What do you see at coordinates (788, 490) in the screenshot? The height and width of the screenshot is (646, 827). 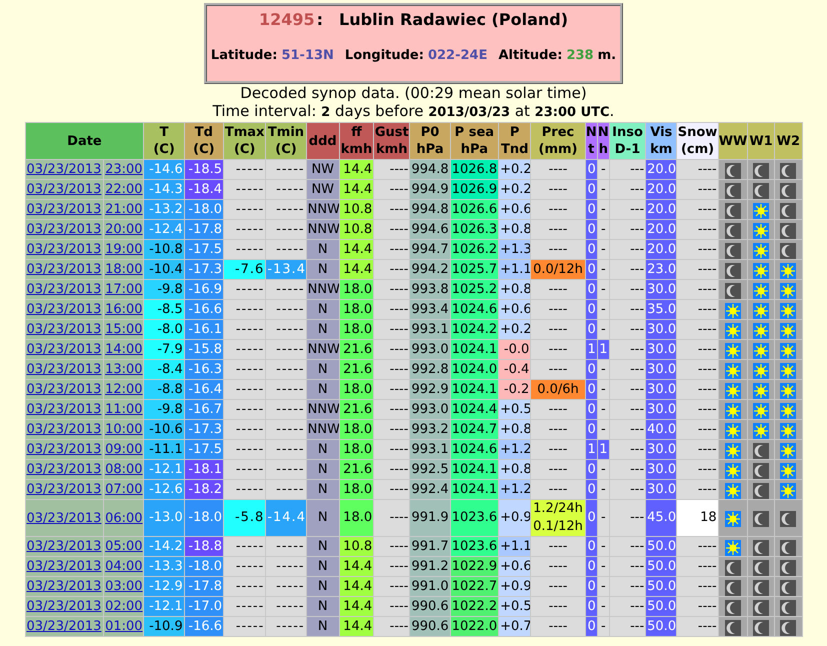 I see `sun-icon` at bounding box center [788, 490].